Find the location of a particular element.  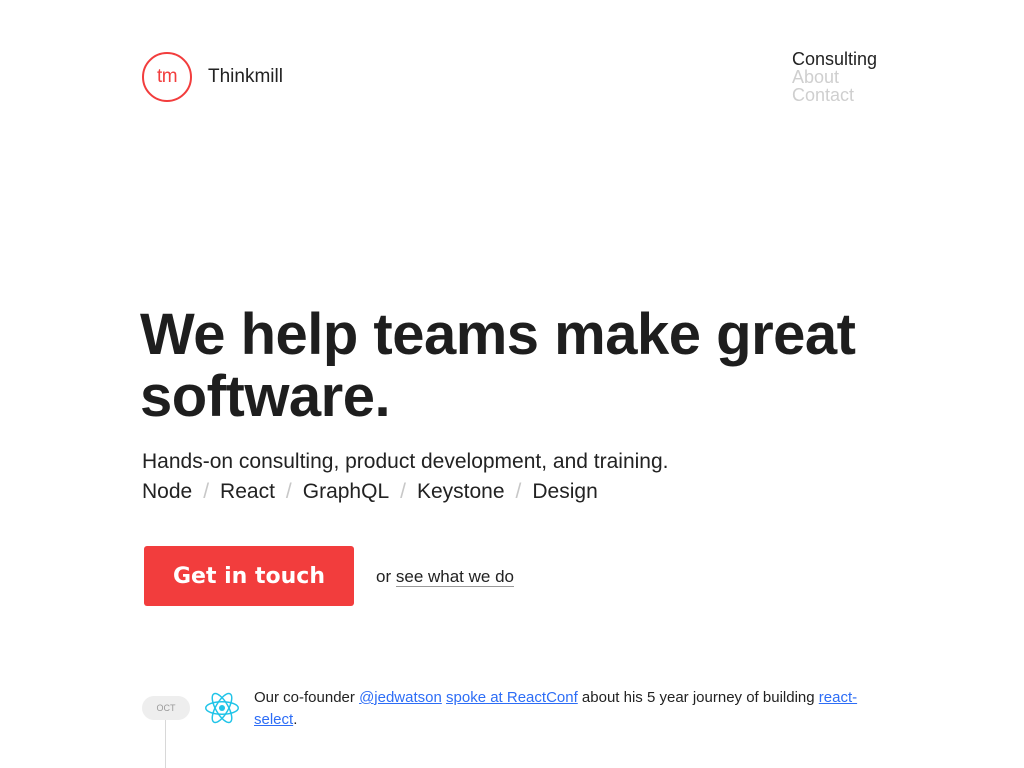

reactconf-talk-link: spoke at ReactConf is located at coordinates (512, 697).